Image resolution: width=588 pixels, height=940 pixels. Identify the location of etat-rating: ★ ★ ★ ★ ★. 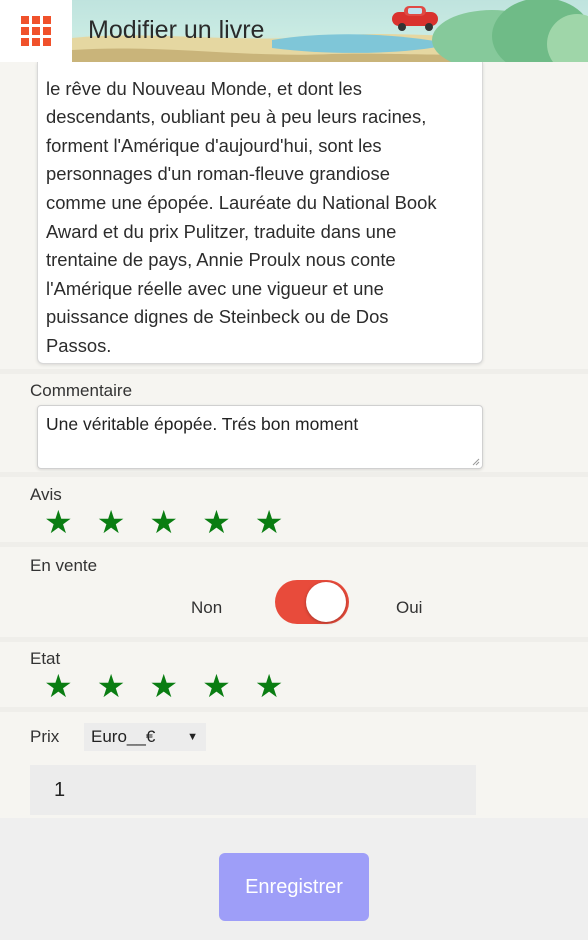
(163, 686).